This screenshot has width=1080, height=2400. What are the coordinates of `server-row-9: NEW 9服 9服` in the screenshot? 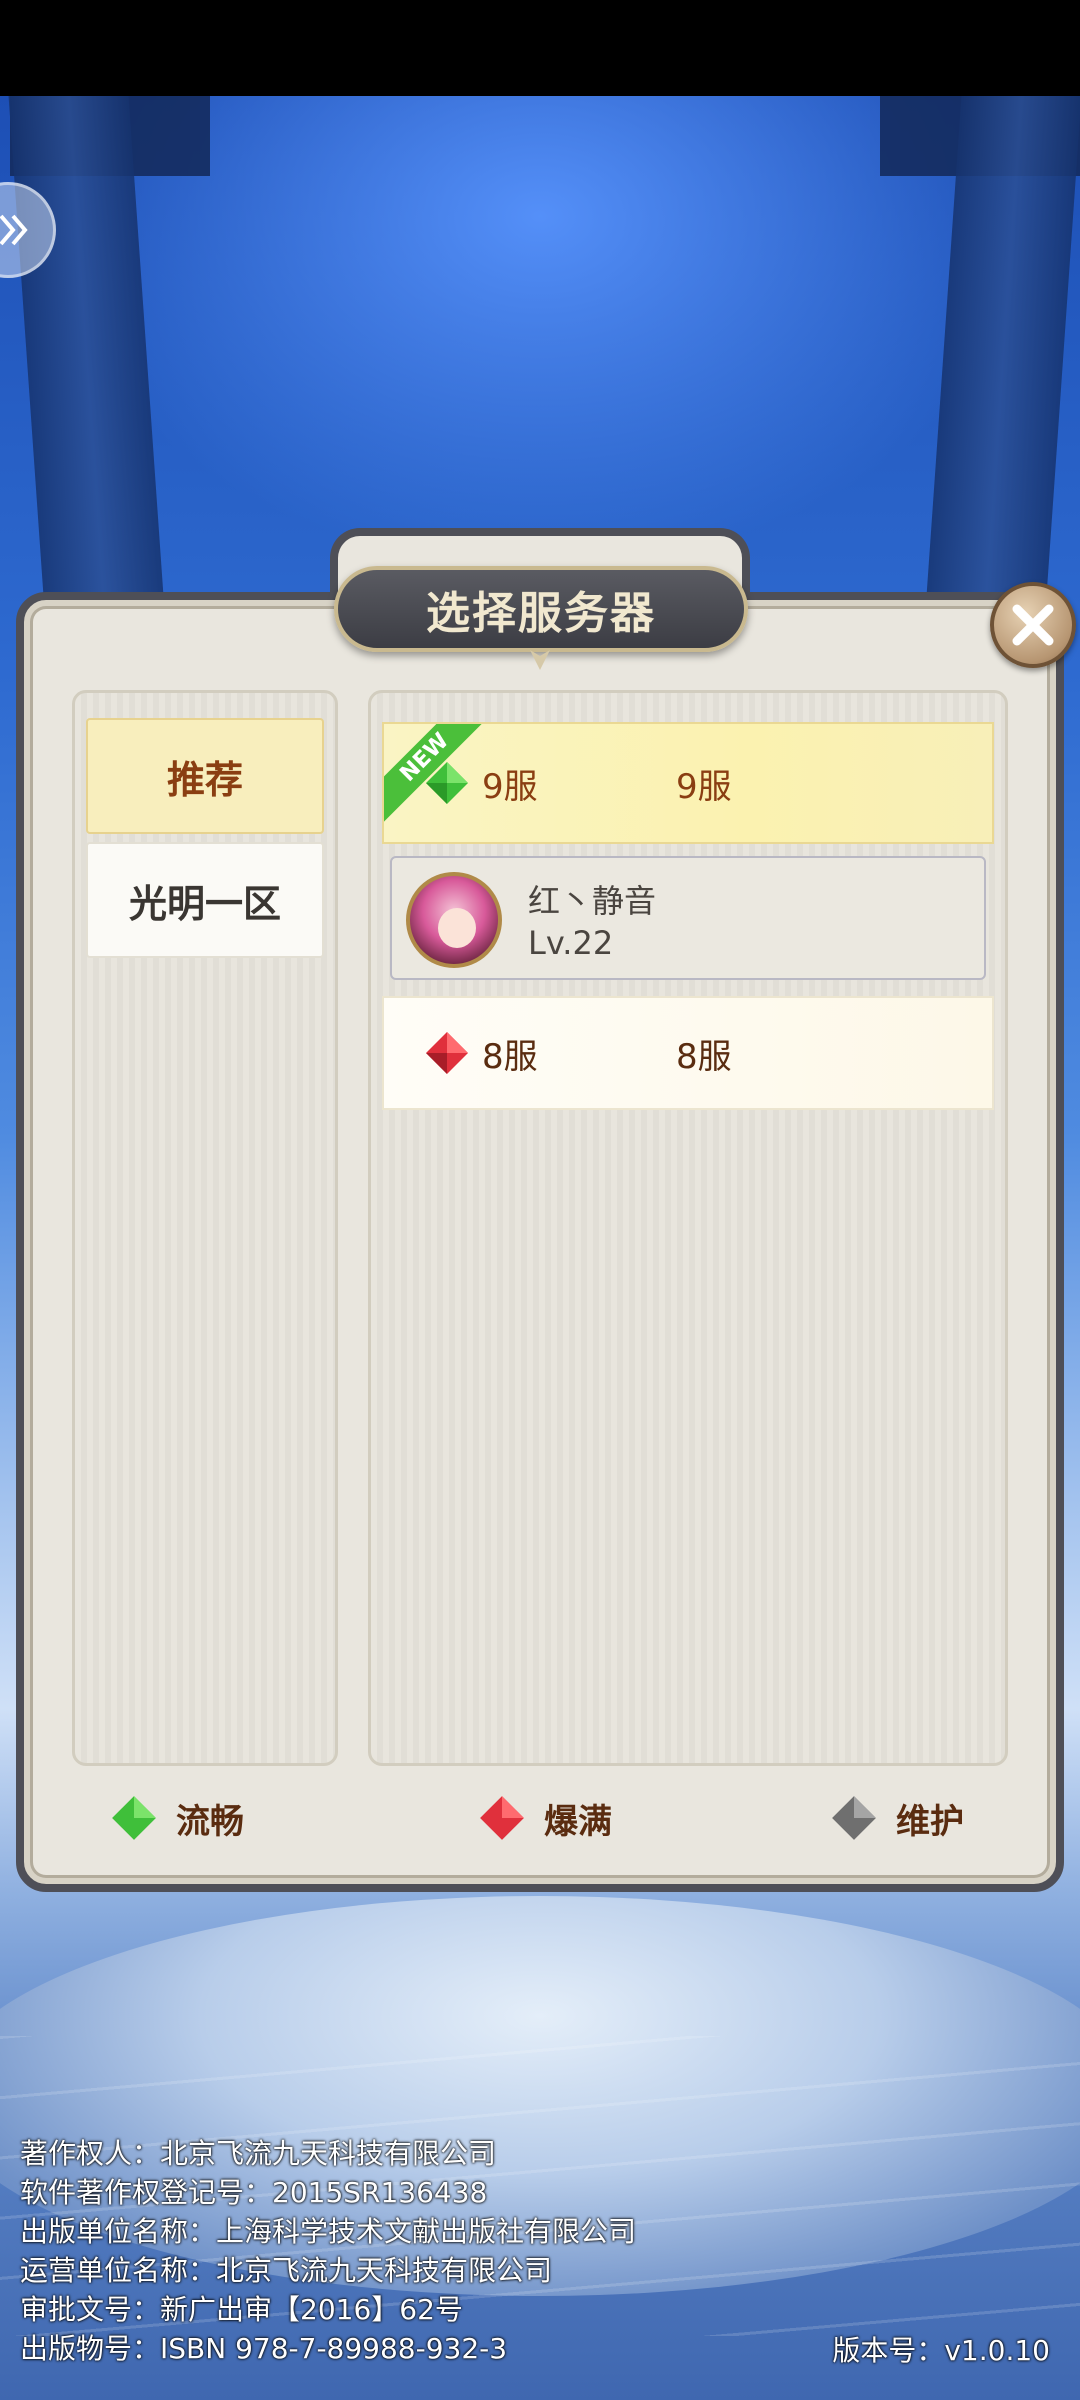 It's located at (688, 783).